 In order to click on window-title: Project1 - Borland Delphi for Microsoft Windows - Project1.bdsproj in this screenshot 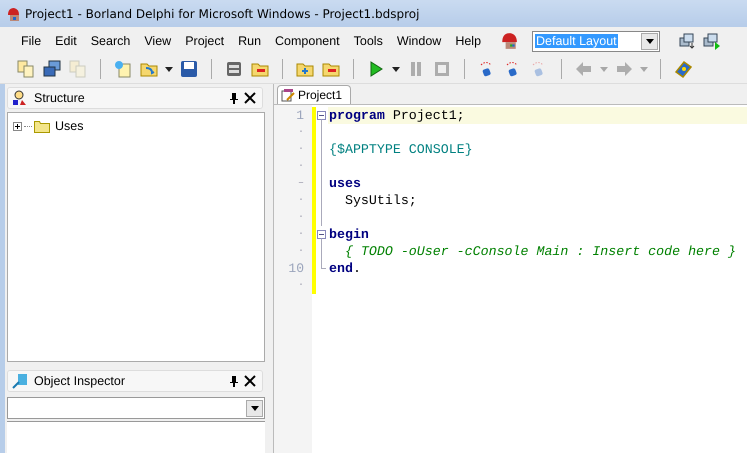, I will do `click(222, 13)`.